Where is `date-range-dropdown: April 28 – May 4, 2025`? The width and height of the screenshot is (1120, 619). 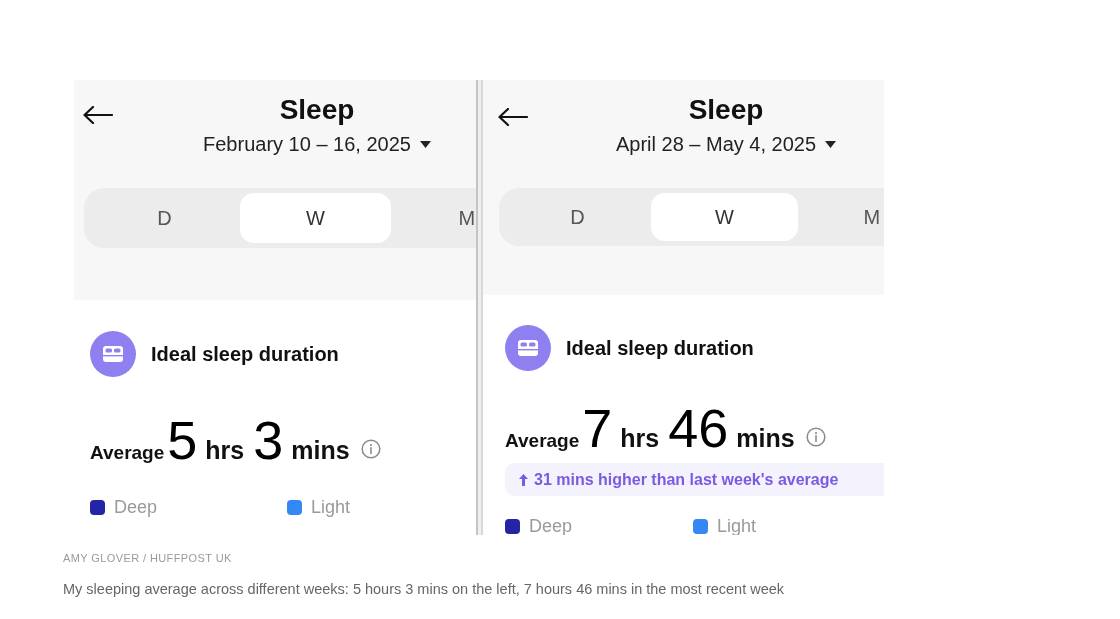
date-range-dropdown: April 28 – May 4, 2025 is located at coordinates (726, 144).